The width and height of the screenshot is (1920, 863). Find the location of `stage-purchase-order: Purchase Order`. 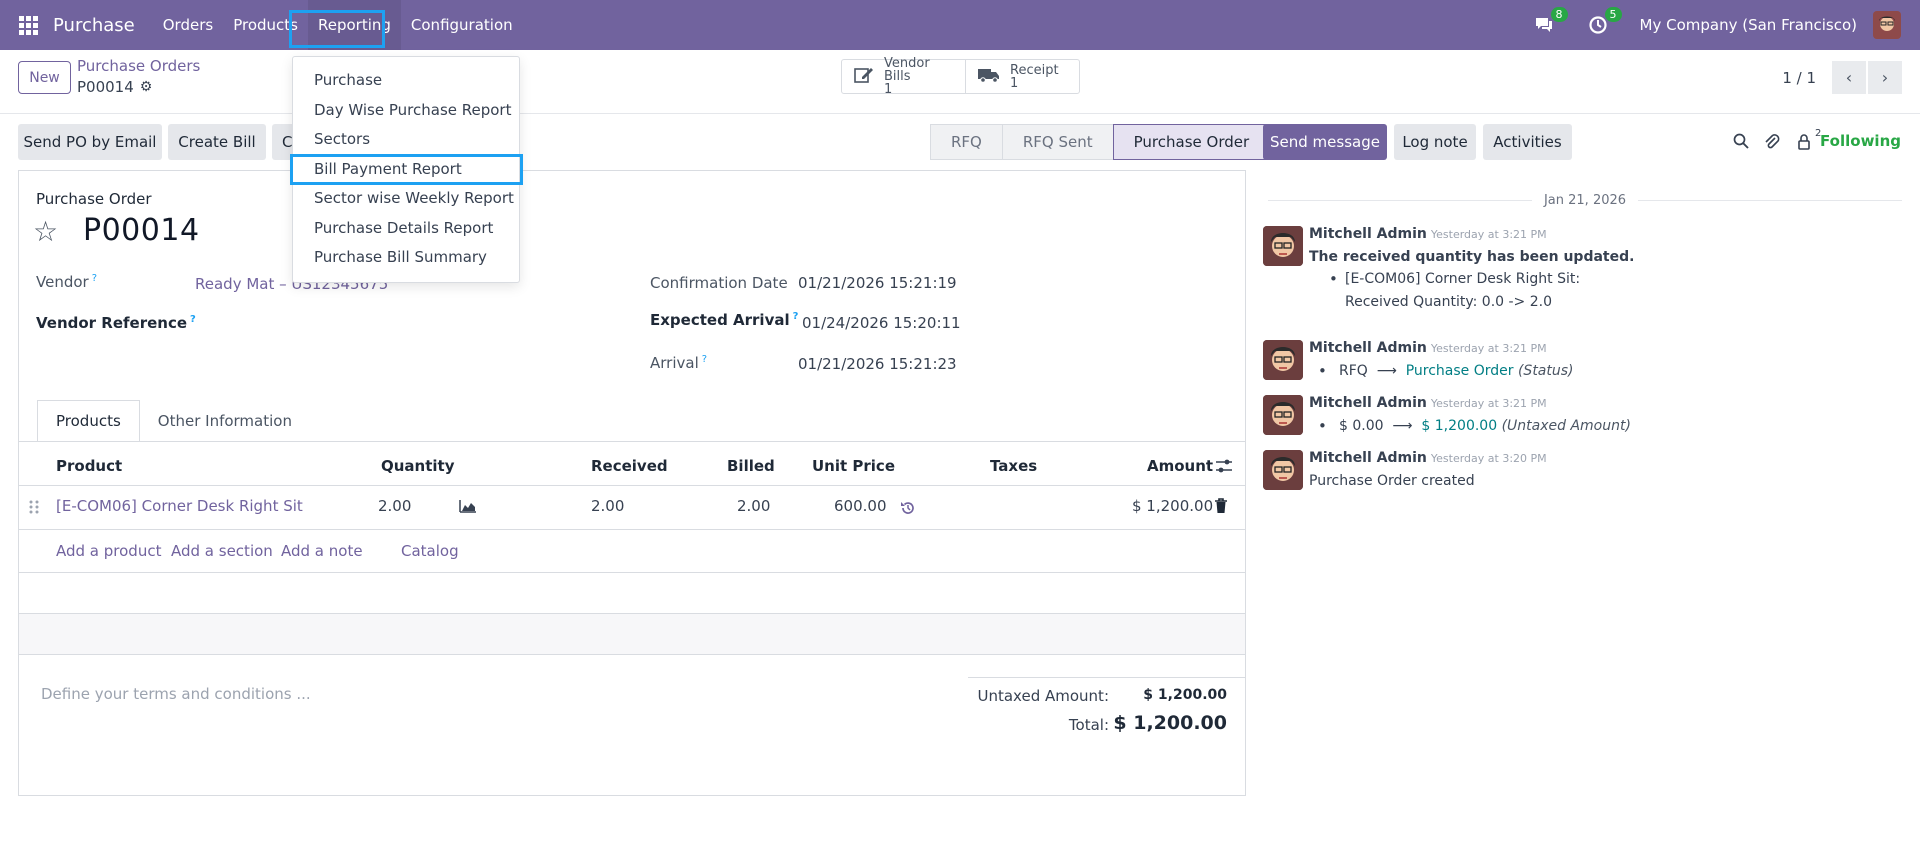

stage-purchase-order: Purchase Order is located at coordinates (1191, 142).